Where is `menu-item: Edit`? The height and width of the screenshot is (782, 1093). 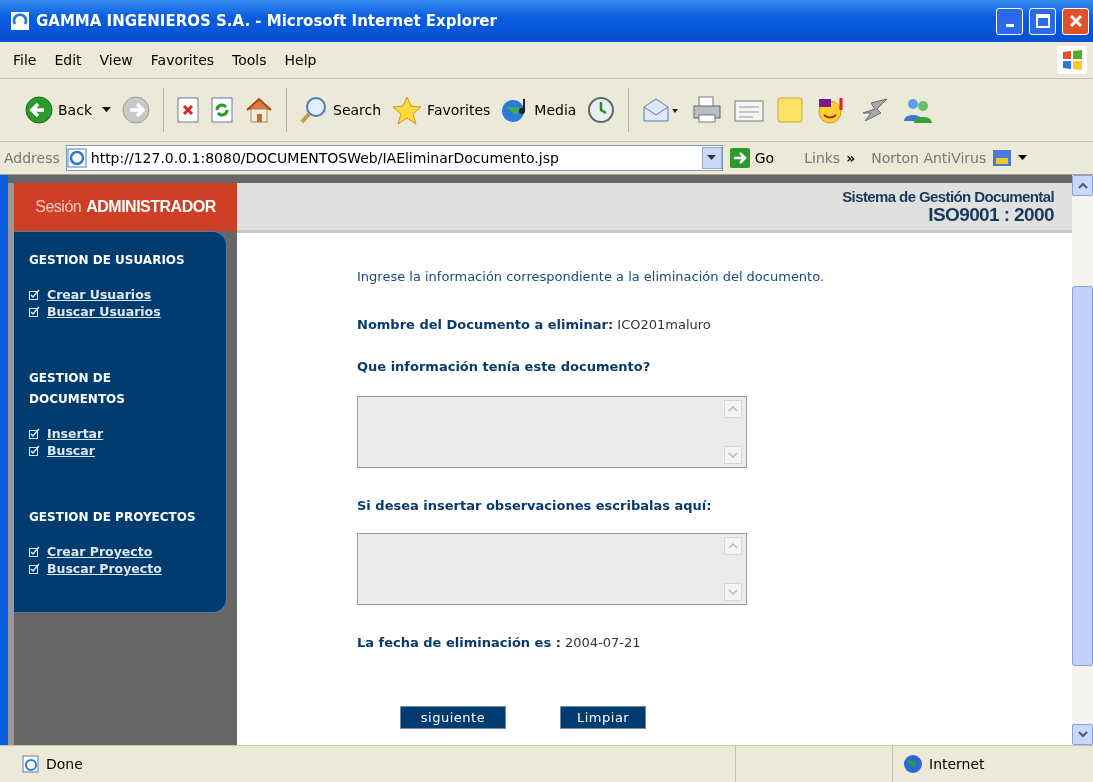
menu-item: Edit is located at coordinates (68, 60).